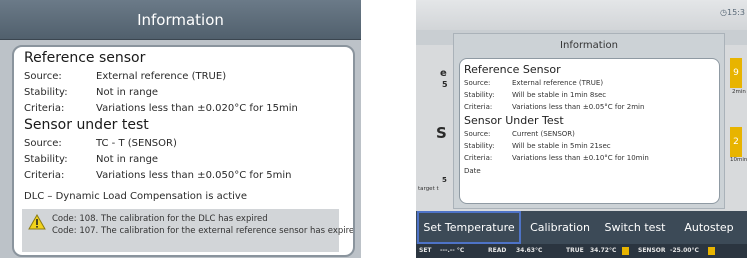 Image resolution: width=747 pixels, height=258 pixels. I want to click on set-value: ---.-- °C, so click(452, 250).